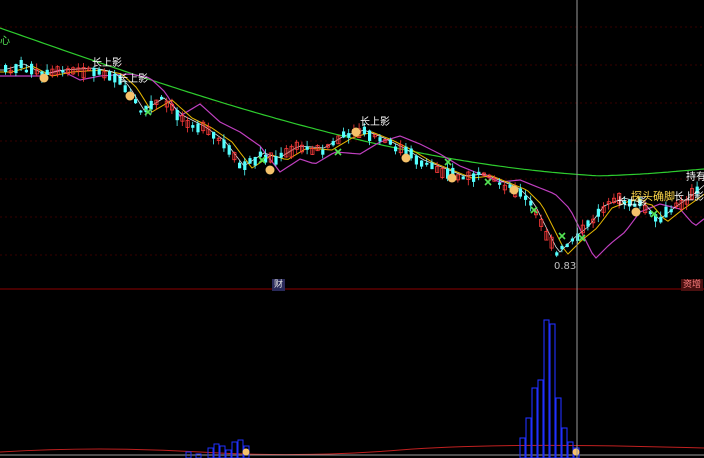 This screenshot has width=704, height=458. I want to click on finance-badge: 财, so click(279, 285).